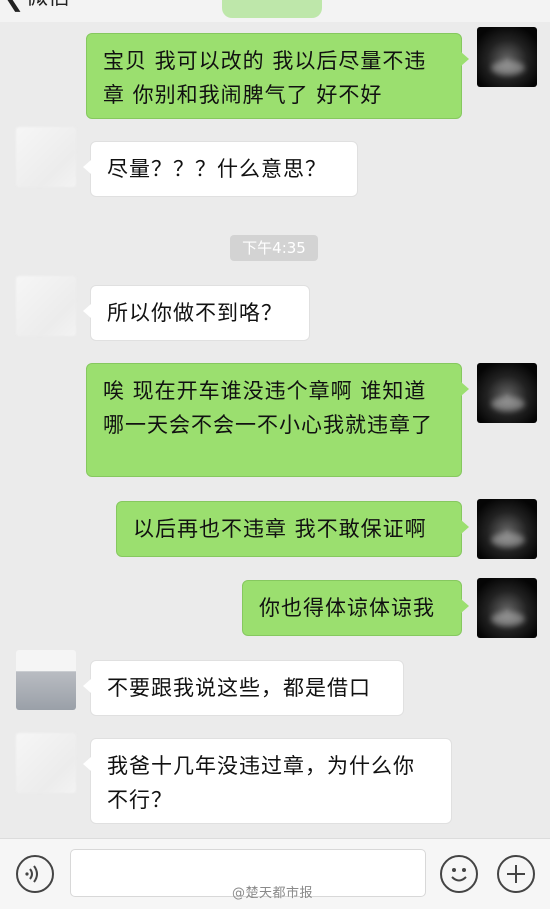 Image resolution: width=550 pixels, height=909 pixels. What do you see at coordinates (35, 874) in the screenshot?
I see `voice-icon` at bounding box center [35, 874].